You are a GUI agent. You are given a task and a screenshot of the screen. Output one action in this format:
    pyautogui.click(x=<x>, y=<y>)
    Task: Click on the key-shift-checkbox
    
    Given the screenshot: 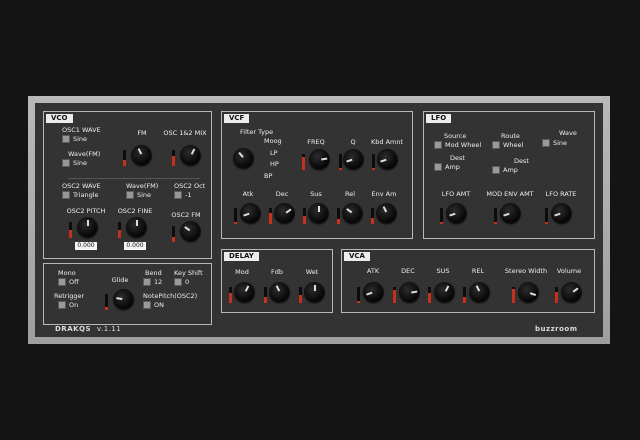 What is the action you would take?
    pyautogui.click(x=178, y=282)
    